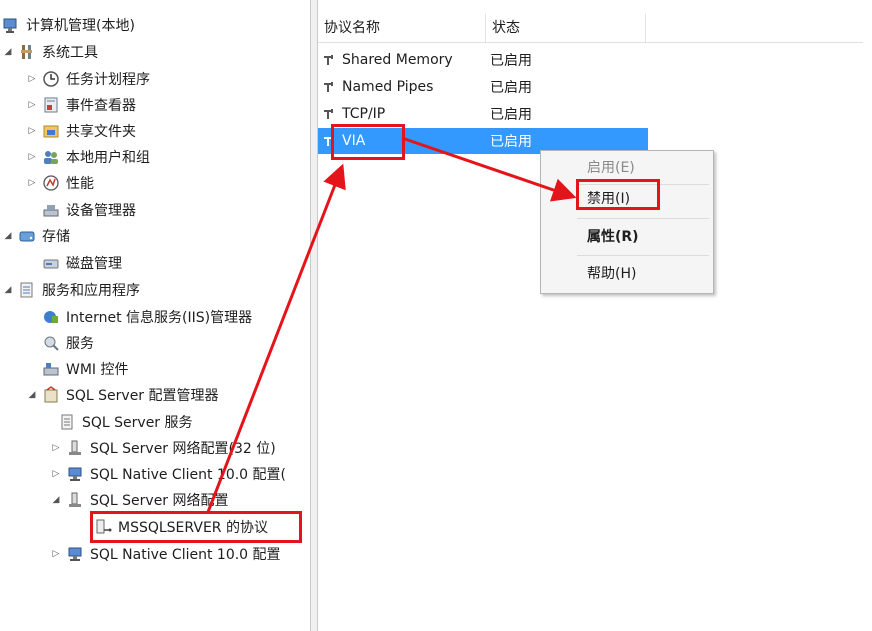 This screenshot has height=631, width=872. What do you see at coordinates (611, 168) in the screenshot?
I see `menu-item-enable: 启用(E)` at bounding box center [611, 168].